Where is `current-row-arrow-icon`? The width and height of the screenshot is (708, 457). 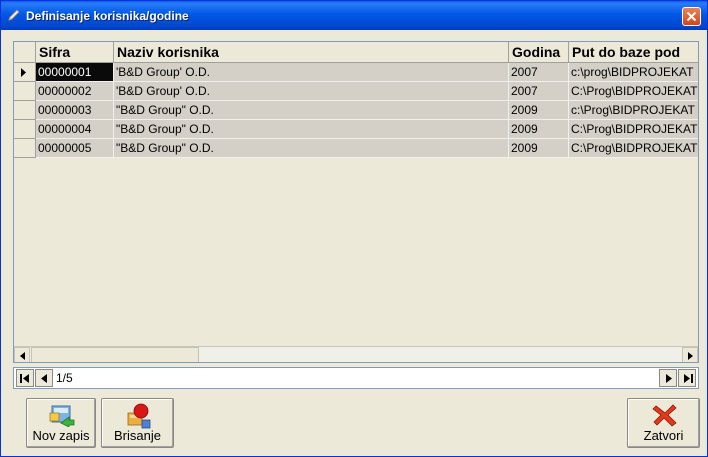
current-row-arrow-icon is located at coordinates (23, 72).